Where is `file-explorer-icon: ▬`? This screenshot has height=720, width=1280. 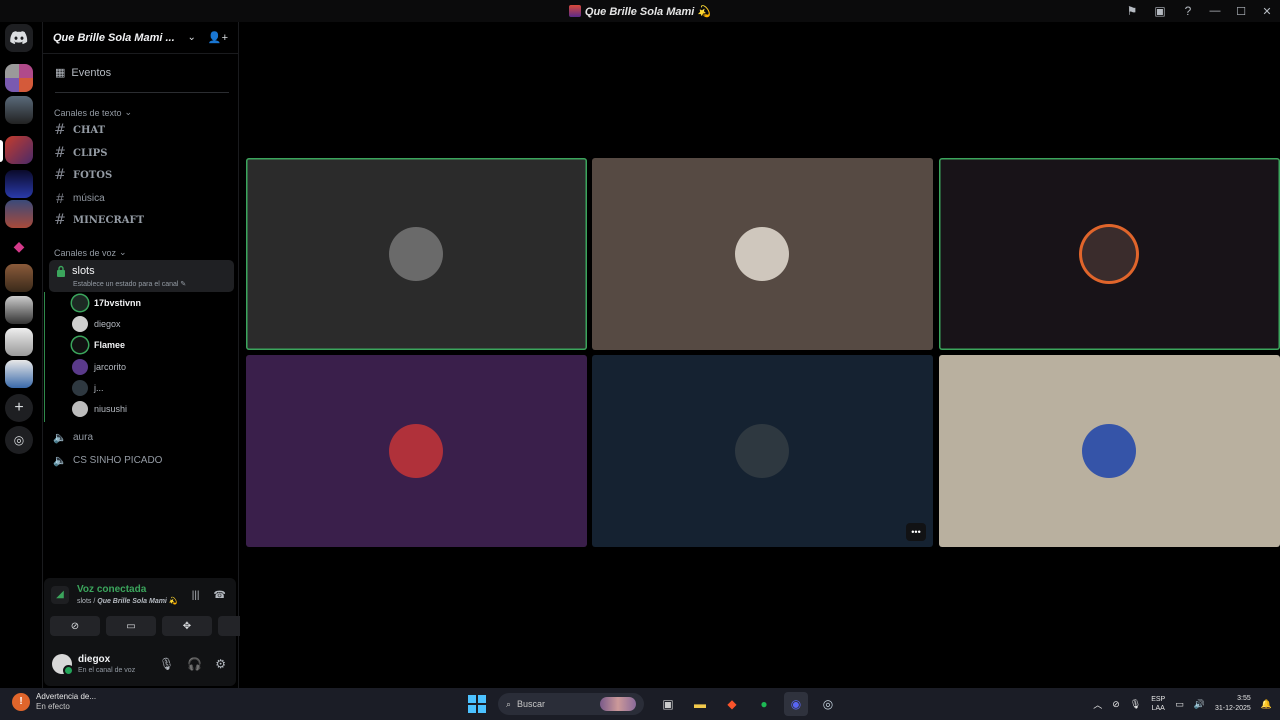 file-explorer-icon: ▬ is located at coordinates (700, 704).